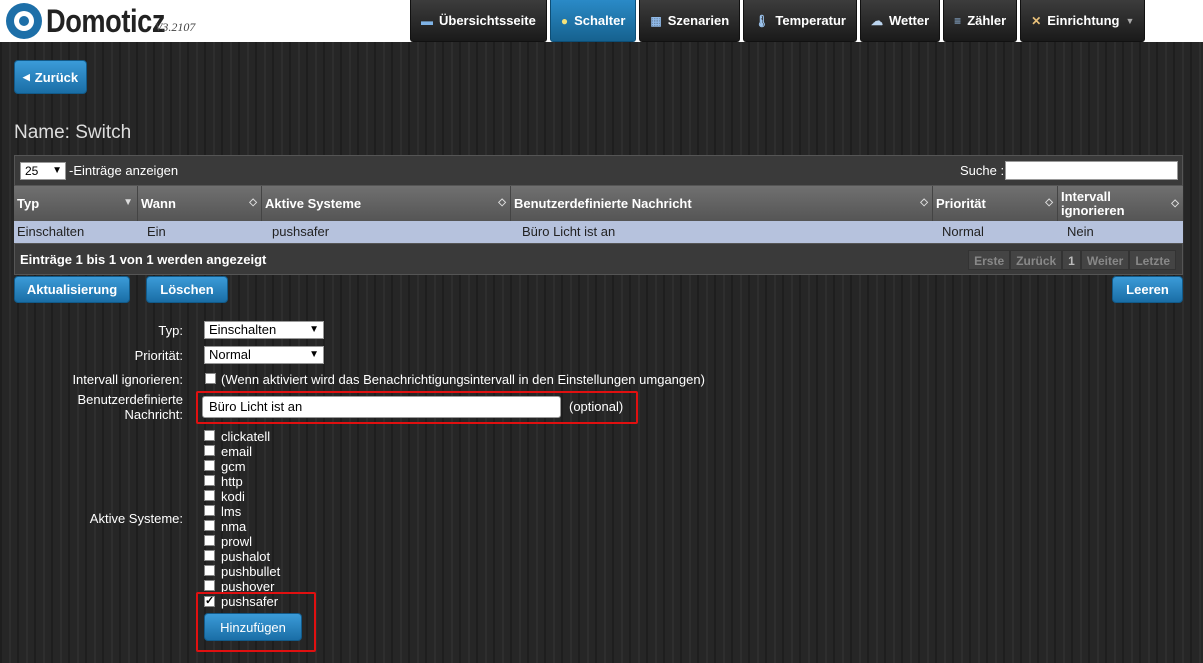  What do you see at coordinates (264, 355) in the screenshot?
I see `priority-select: Normal ▼` at bounding box center [264, 355].